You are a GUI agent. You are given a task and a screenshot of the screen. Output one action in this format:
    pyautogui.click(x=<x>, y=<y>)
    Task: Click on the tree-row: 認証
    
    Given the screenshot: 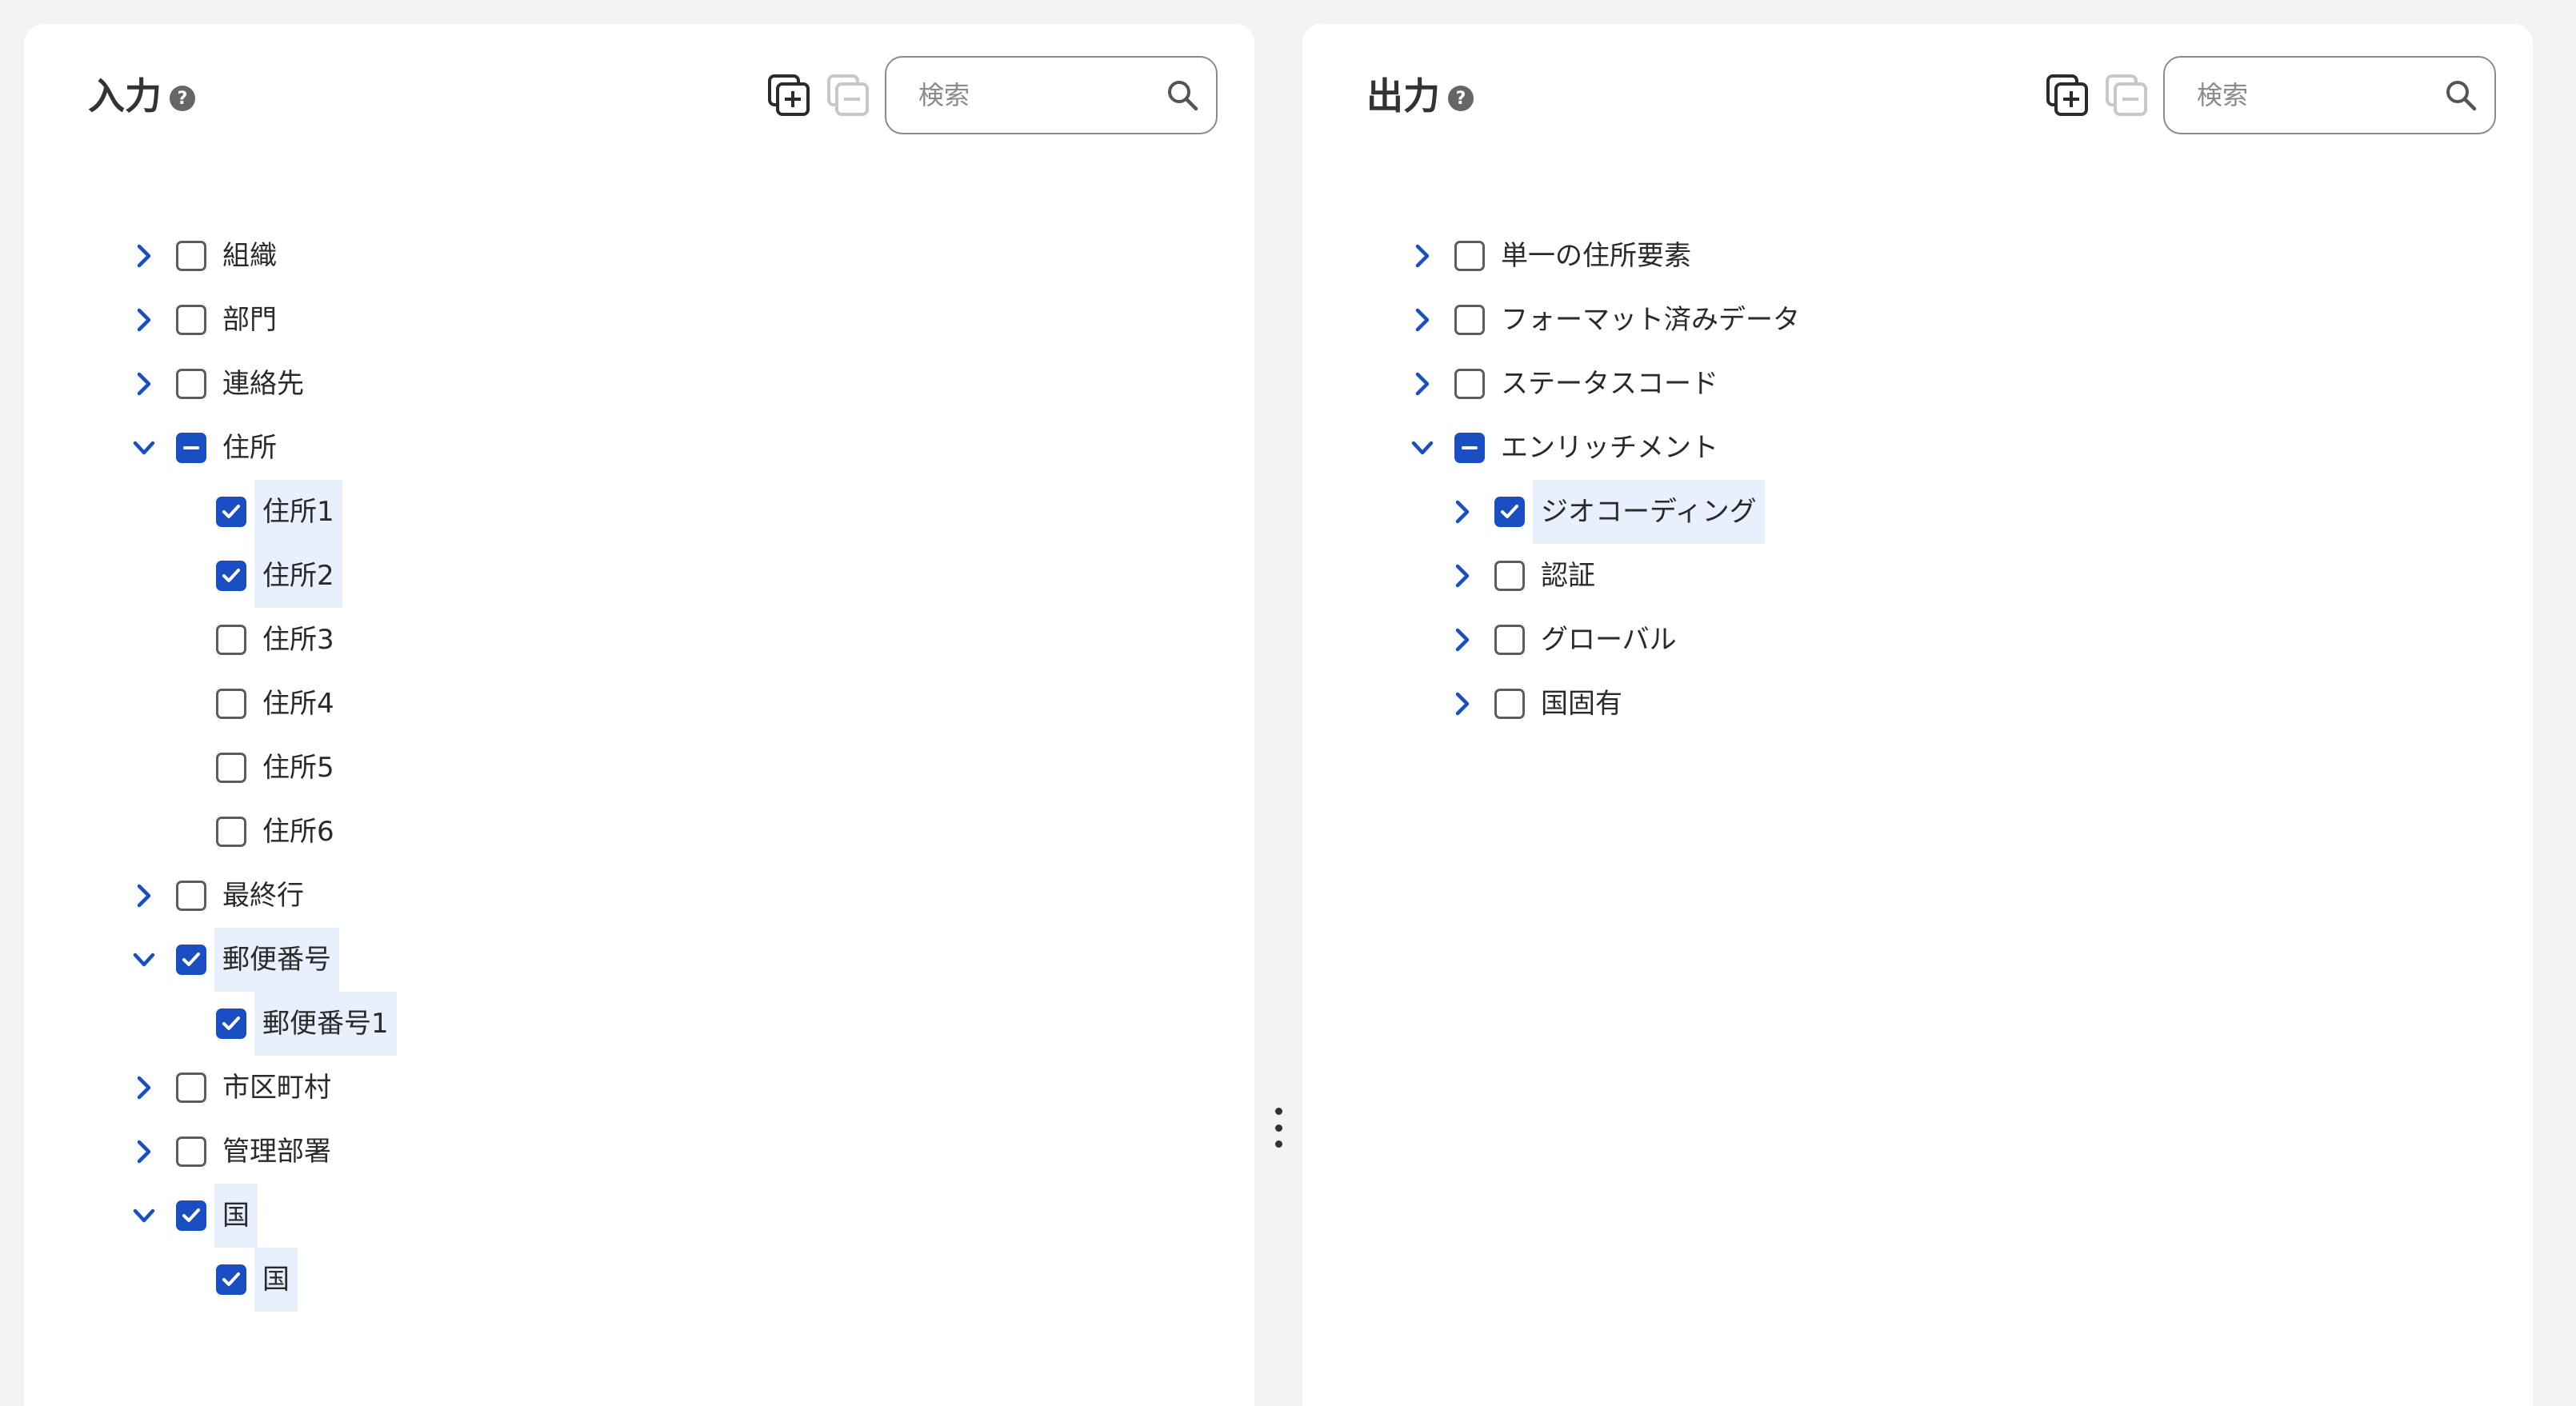 What is the action you would take?
    pyautogui.click(x=1917, y=576)
    